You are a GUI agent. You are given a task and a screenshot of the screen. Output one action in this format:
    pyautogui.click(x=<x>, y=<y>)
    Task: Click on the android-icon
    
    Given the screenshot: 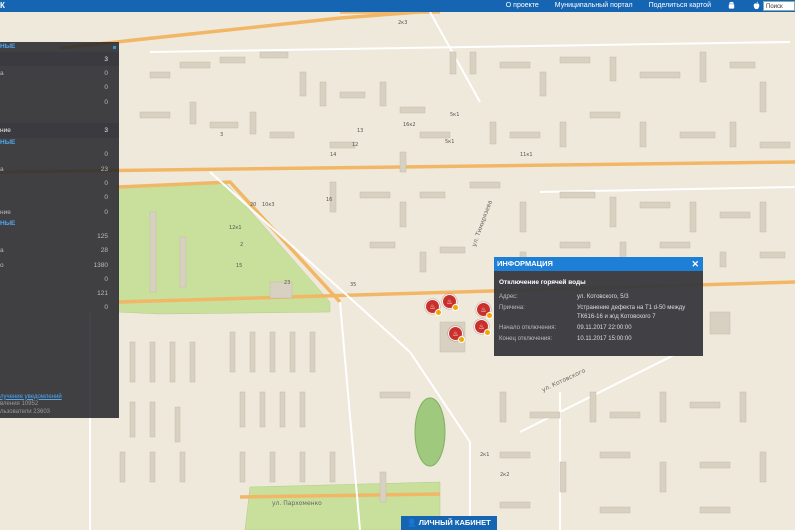 What is the action you would take?
    pyautogui.click(x=731, y=5)
    